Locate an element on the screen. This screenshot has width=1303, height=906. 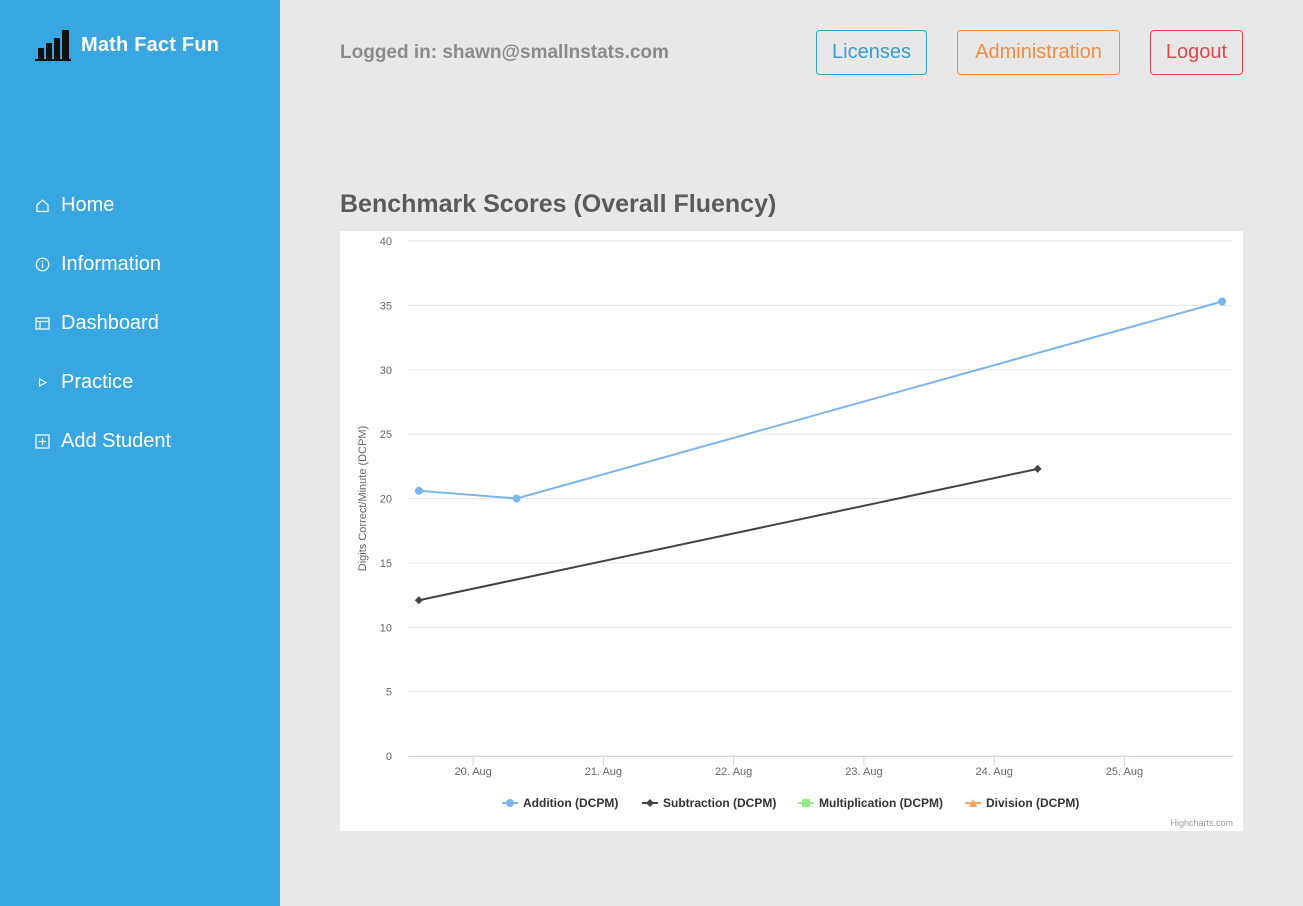
y-tick-label: 20 is located at coordinates (386, 500).